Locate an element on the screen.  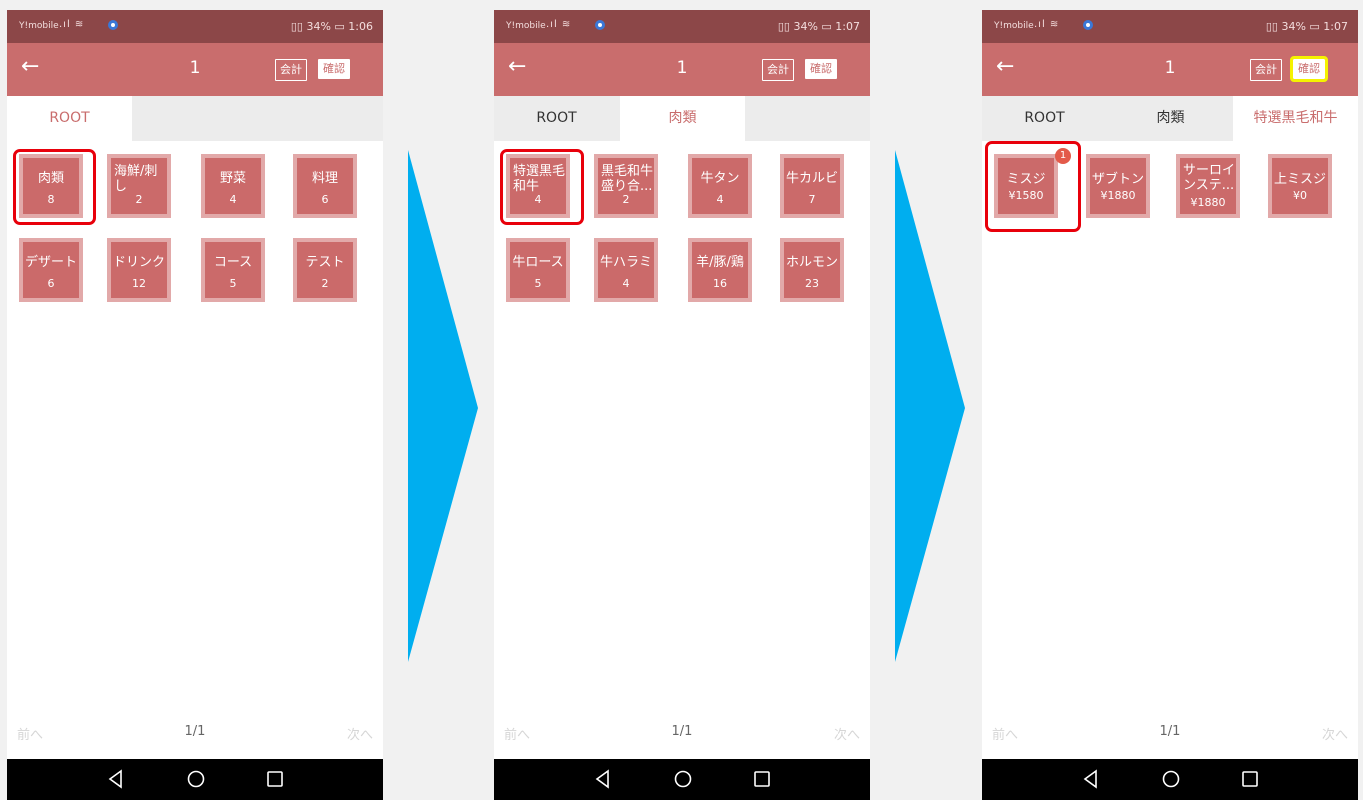
arrow-shape is located at coordinates (443, 406).